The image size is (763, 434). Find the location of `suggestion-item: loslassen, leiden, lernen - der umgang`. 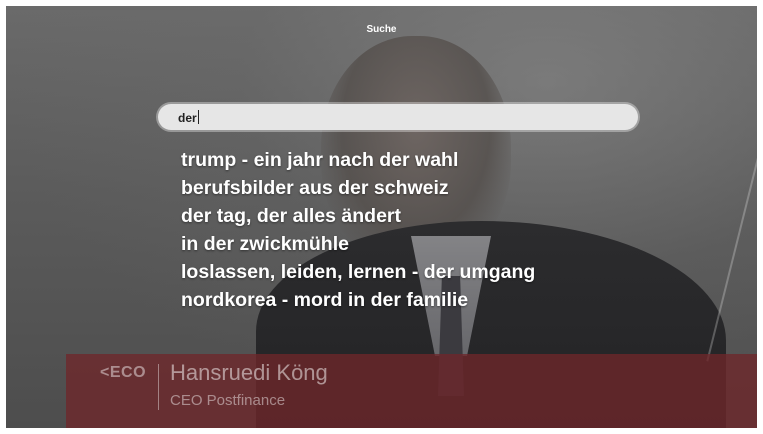

suggestion-item: loslassen, leiden, lernen - der umgang is located at coordinates (358, 272).